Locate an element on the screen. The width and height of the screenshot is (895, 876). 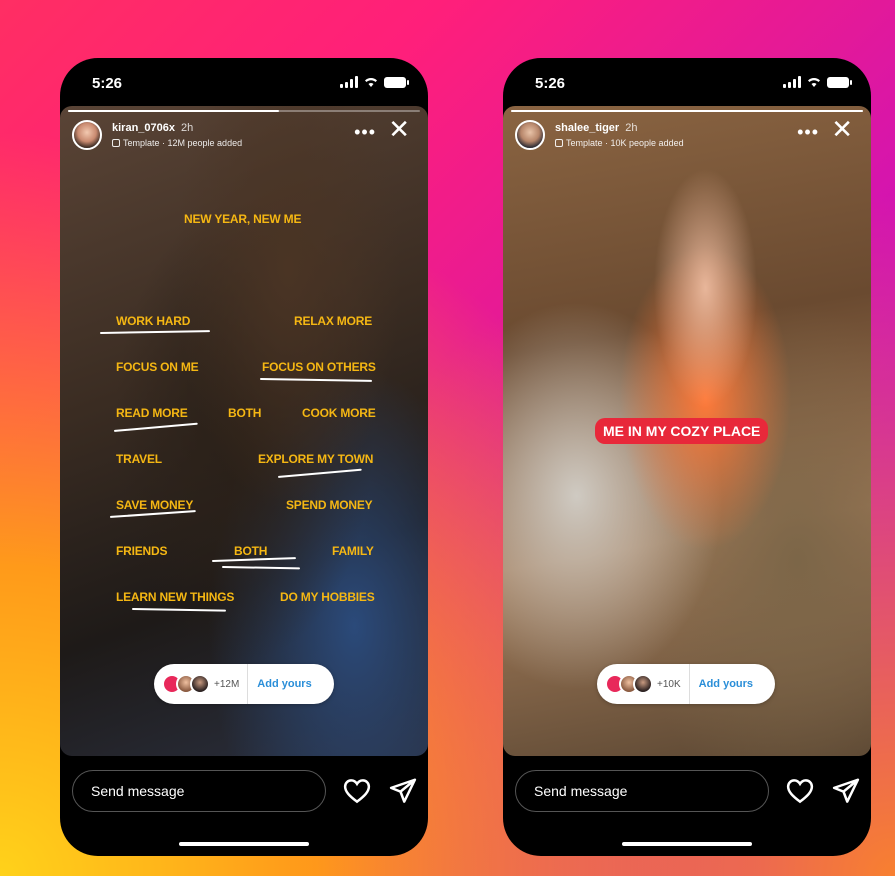
template-option: FOCUS ON OTHERS is located at coordinates (319, 367).